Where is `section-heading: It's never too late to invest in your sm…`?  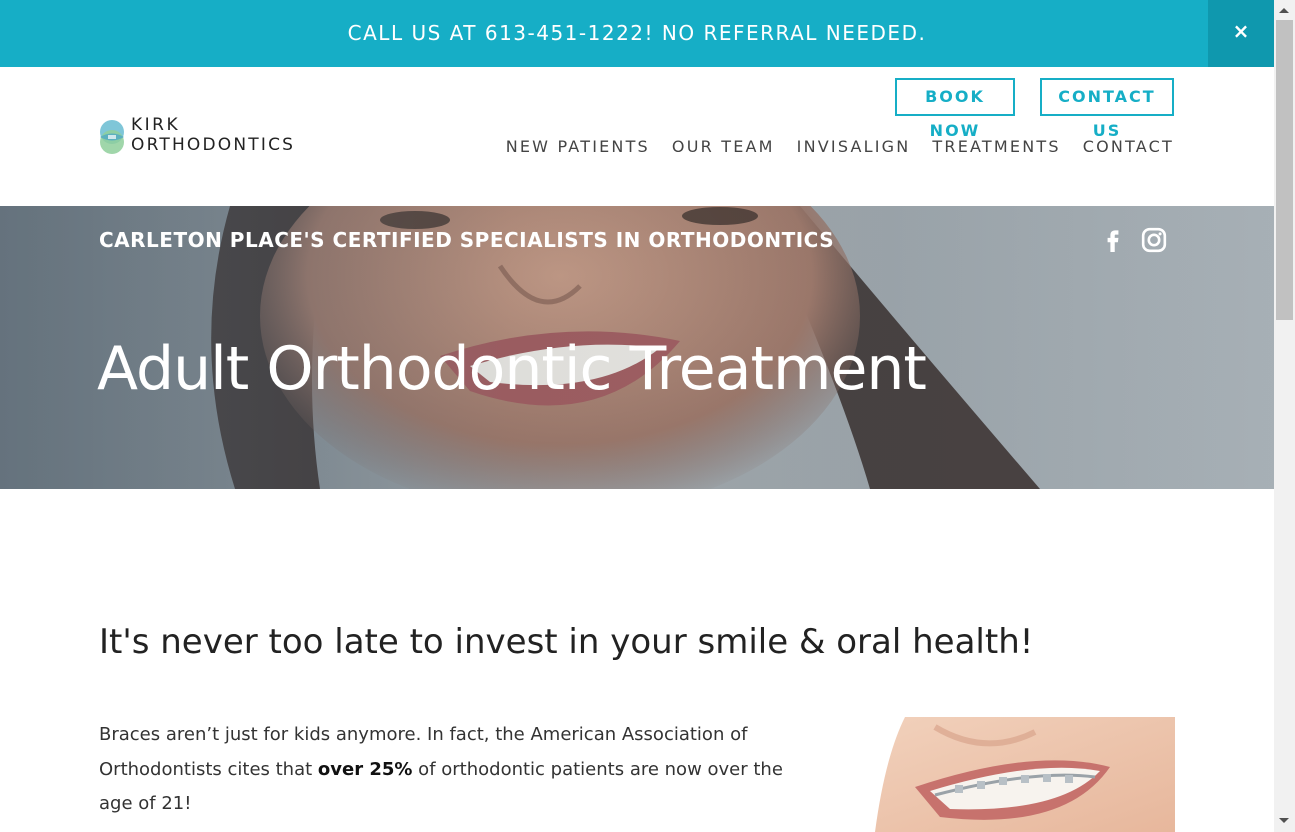 section-heading: It's never too late to invest in your sm… is located at coordinates (566, 642).